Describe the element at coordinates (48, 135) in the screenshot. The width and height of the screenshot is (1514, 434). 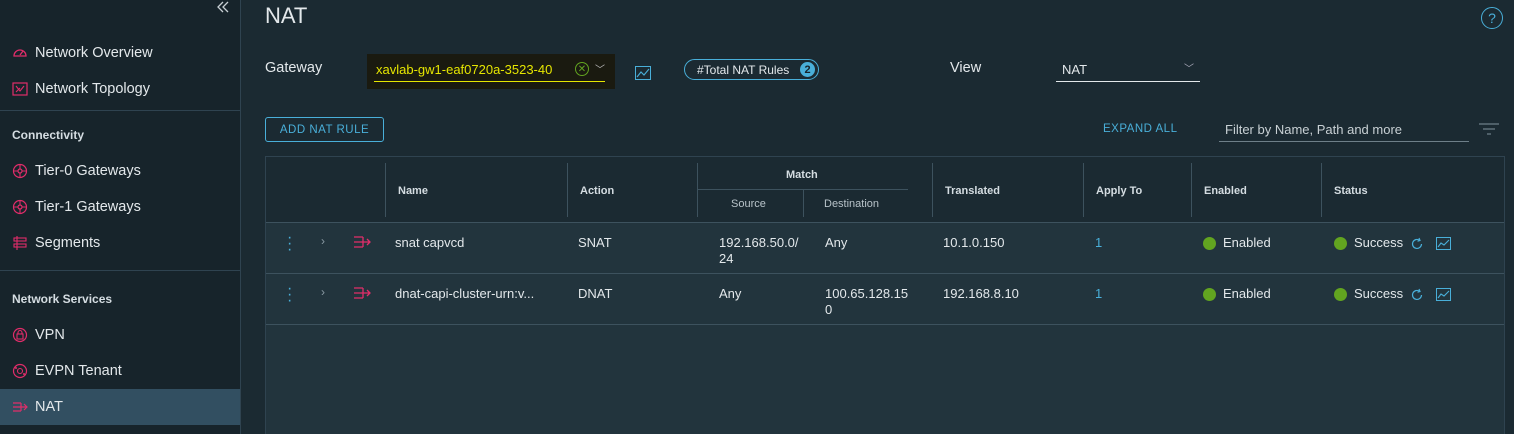
I see `section-title-connectivity: Connectivity` at that location.